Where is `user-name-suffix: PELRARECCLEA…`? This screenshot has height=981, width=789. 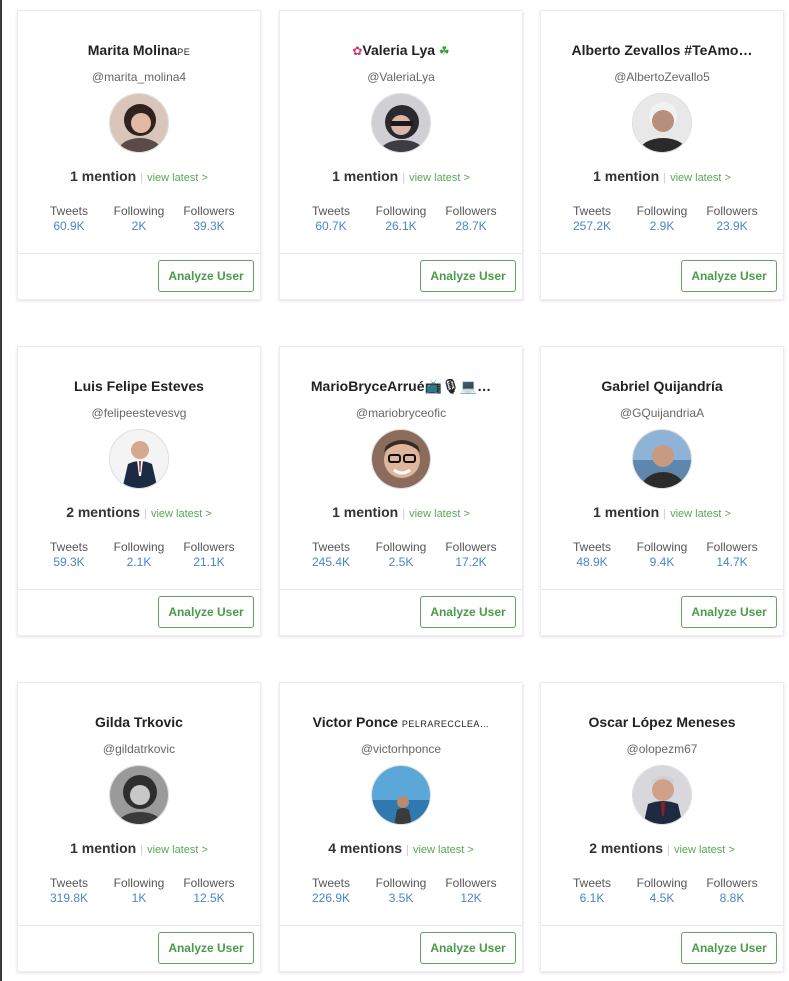 user-name-suffix: PELRARECCLEA… is located at coordinates (445, 724).